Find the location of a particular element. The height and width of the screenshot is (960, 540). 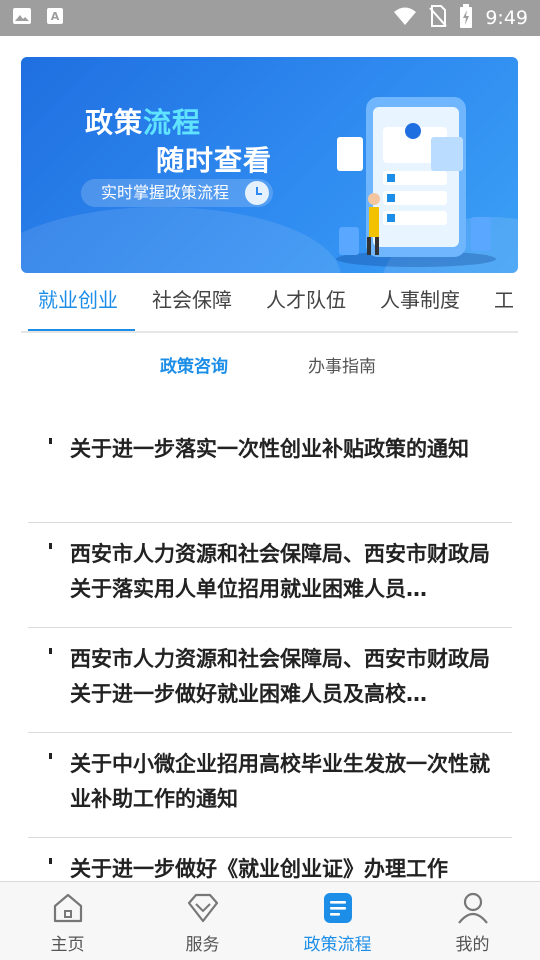

nav-home: 主页 is located at coordinates (67, 921).